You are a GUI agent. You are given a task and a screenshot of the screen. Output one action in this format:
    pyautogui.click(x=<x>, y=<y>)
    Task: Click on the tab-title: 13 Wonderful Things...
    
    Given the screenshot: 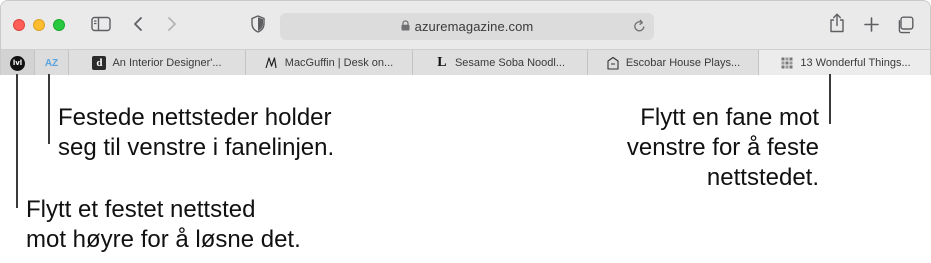 What is the action you would take?
    pyautogui.click(x=855, y=63)
    